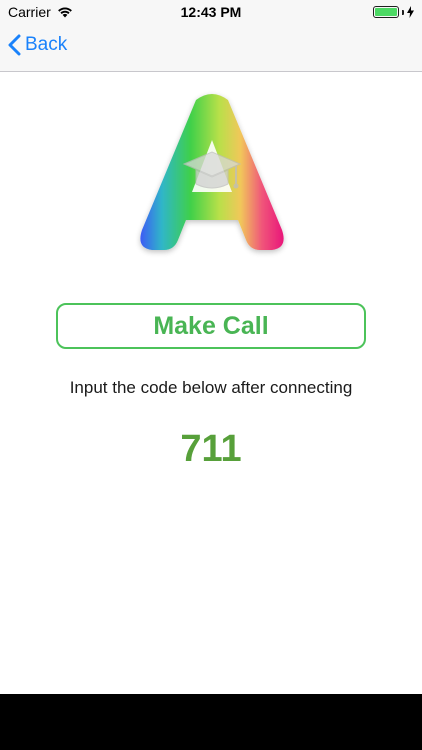 The width and height of the screenshot is (422, 750). I want to click on navigation-bar: Back, so click(211, 48).